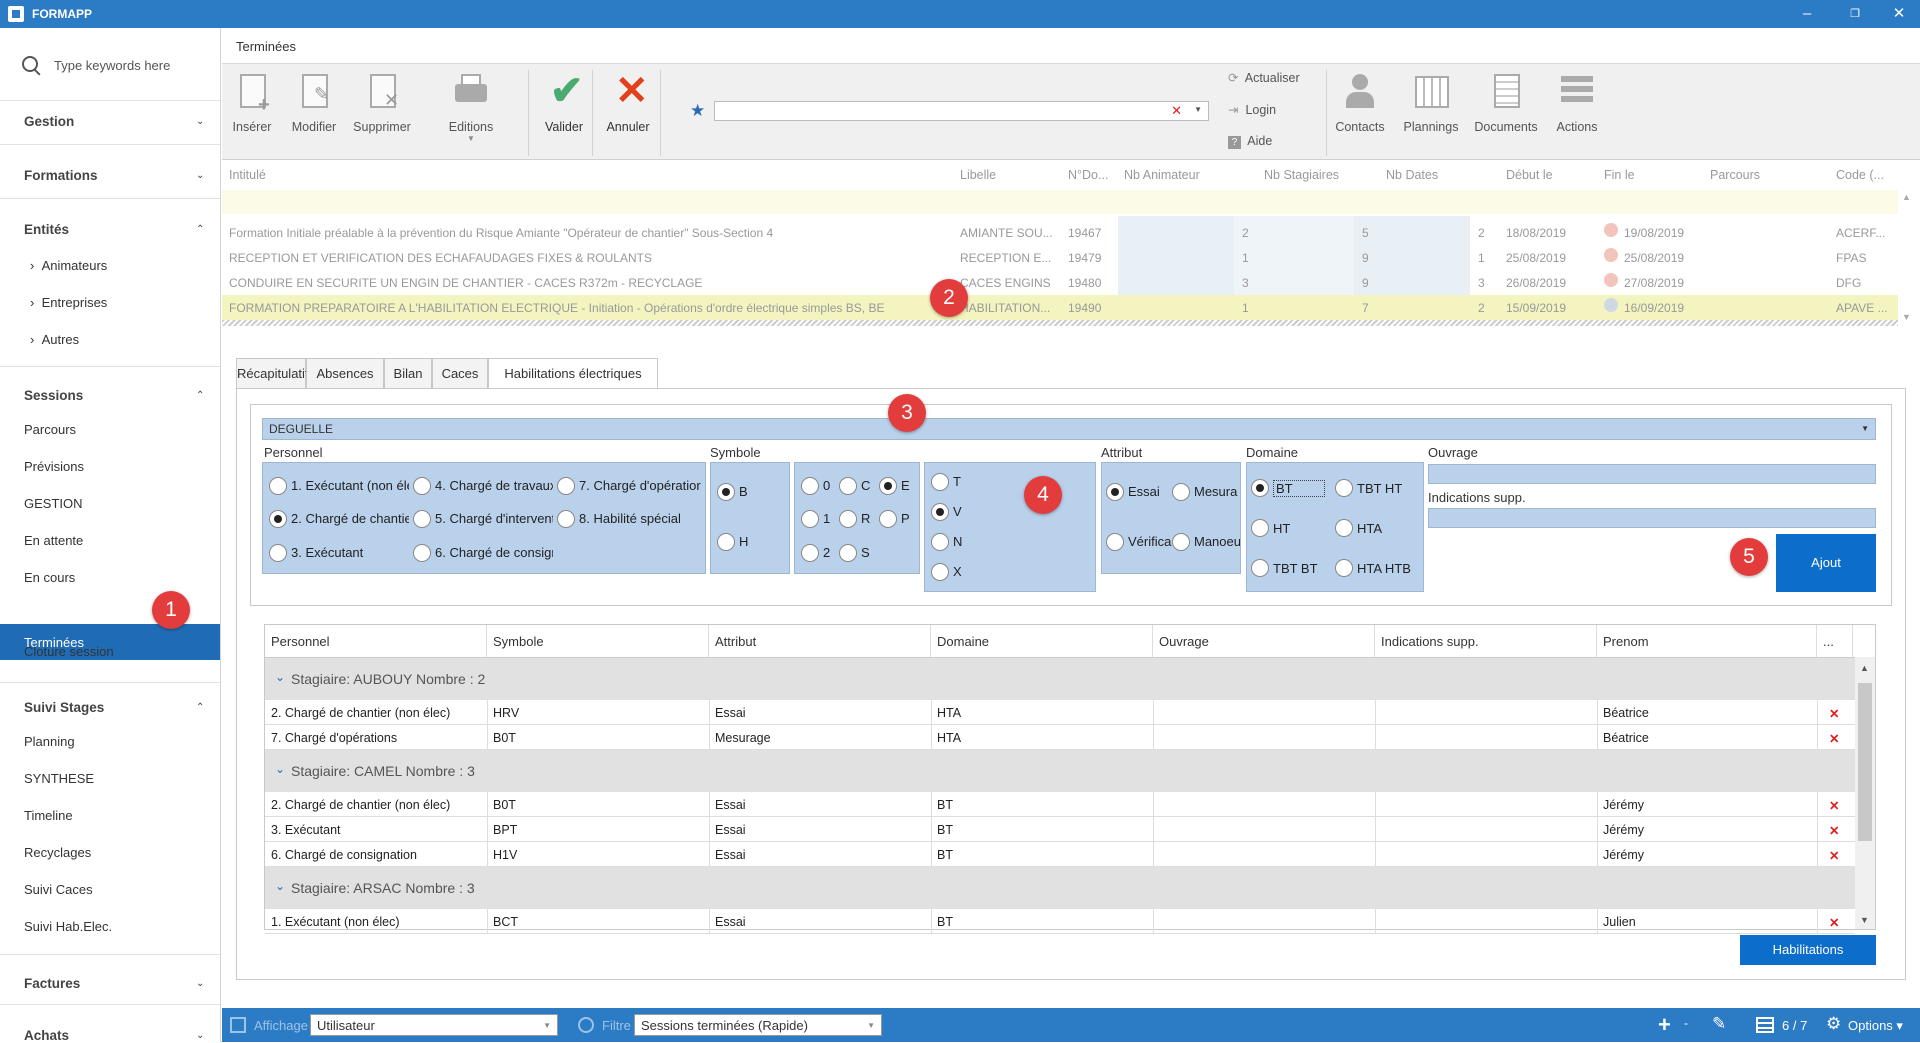 This screenshot has height=1043, width=1920. I want to click on nav-group-sessions: Sessions, so click(53, 395).